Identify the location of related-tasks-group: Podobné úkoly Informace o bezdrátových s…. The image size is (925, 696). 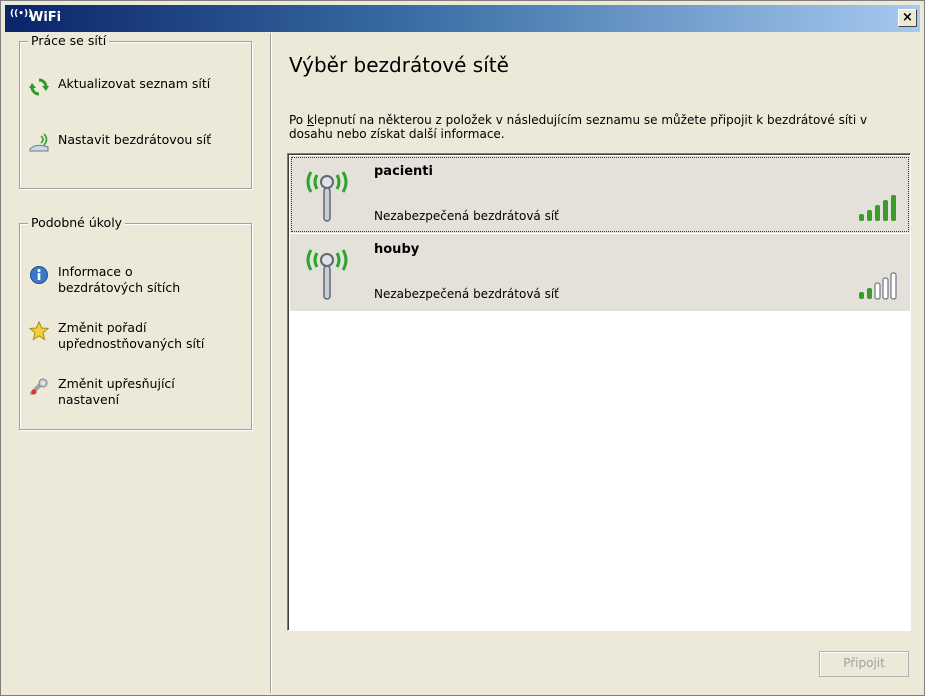
(135, 322).